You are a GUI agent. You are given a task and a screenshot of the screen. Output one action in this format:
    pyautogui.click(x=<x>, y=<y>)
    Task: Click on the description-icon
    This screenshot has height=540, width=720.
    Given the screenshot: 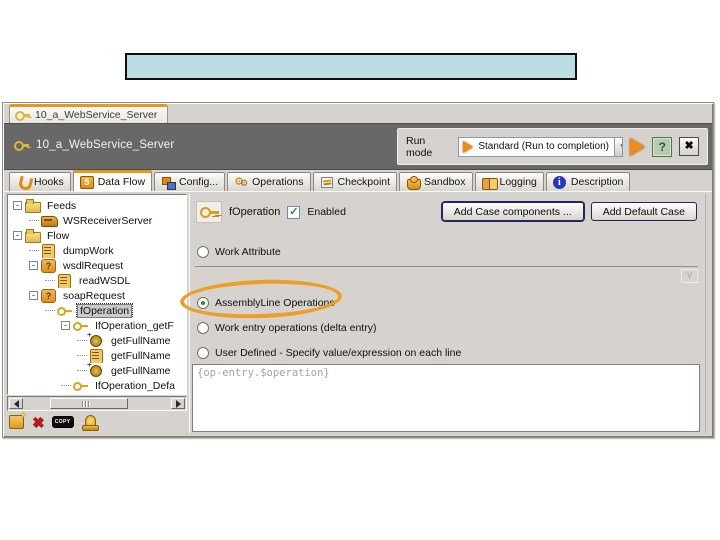 What is the action you would take?
    pyautogui.click(x=559, y=182)
    